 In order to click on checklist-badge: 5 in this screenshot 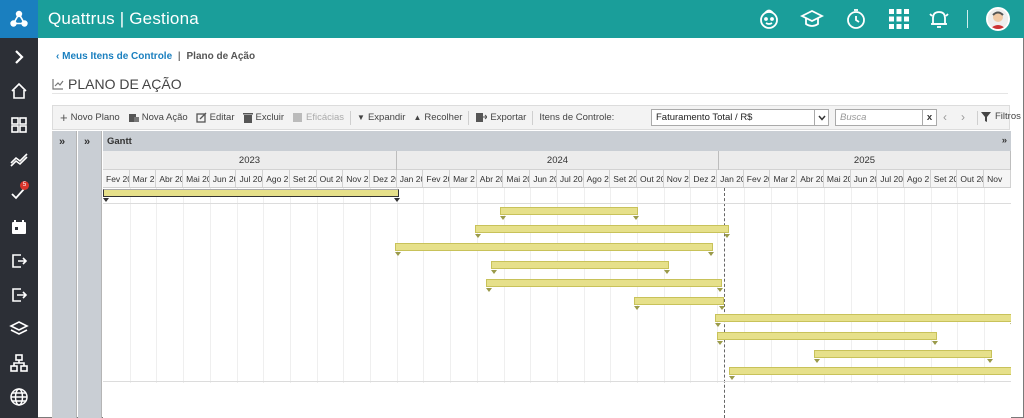, I will do `click(24, 185)`.